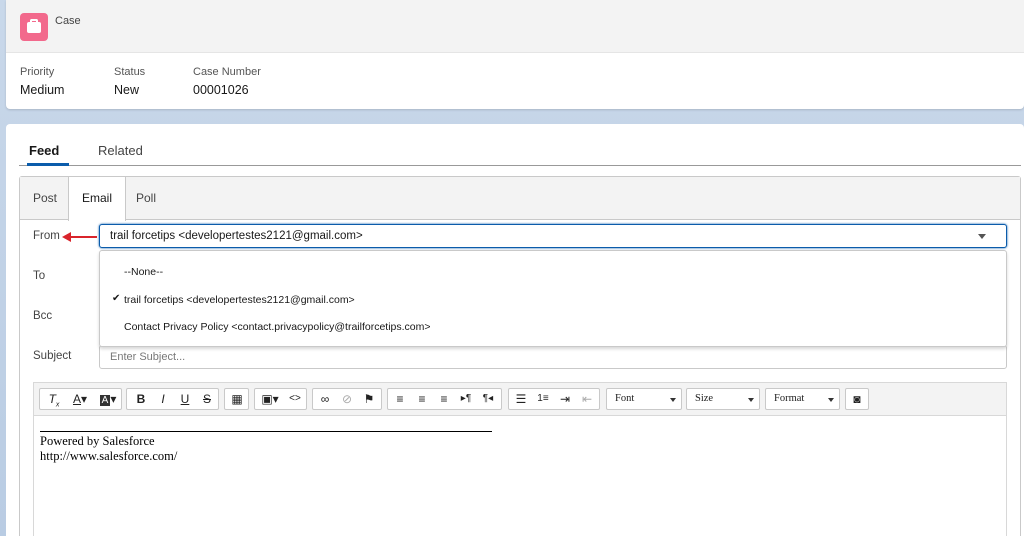 This screenshot has width=1024, height=536. Describe the element at coordinates (34, 27) in the screenshot. I see `case-icon` at that location.